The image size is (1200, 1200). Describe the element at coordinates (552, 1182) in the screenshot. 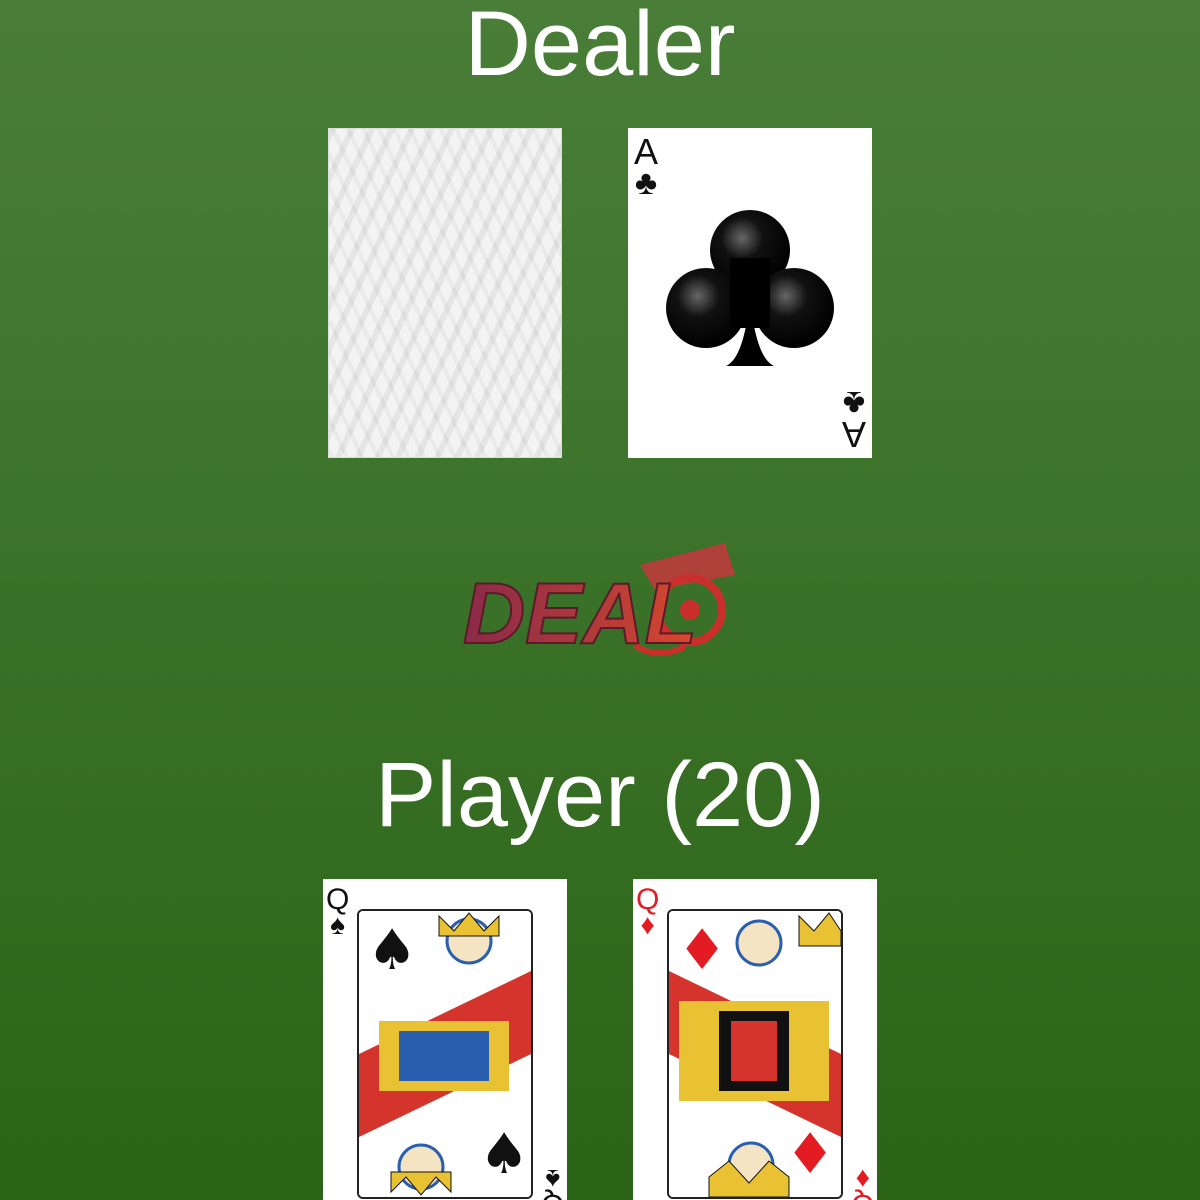

I see `card-corner-bottom: Q ♠` at that location.